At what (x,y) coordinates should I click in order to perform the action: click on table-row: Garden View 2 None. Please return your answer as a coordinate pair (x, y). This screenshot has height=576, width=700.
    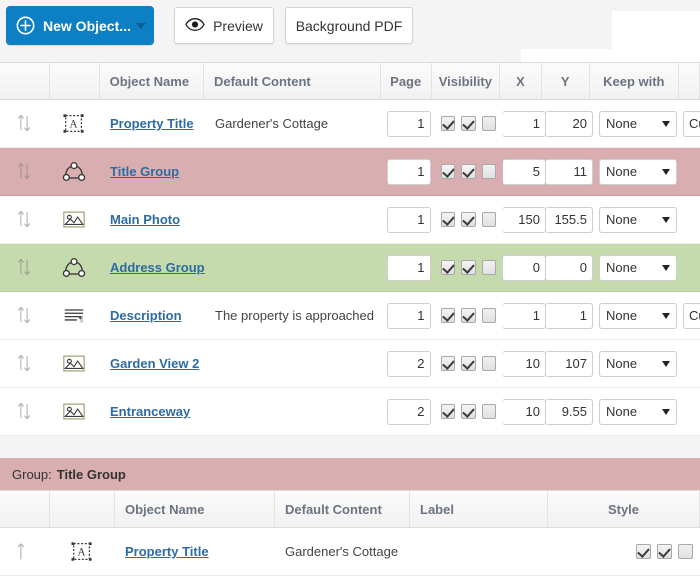
    Looking at the image, I should click on (350, 364).